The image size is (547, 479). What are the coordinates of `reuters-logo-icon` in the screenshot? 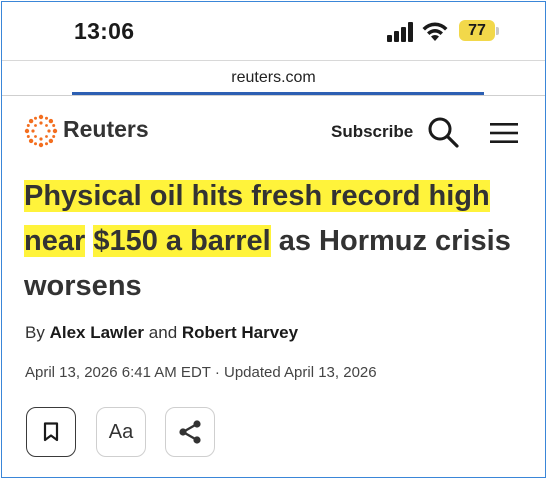 It's located at (41, 131).